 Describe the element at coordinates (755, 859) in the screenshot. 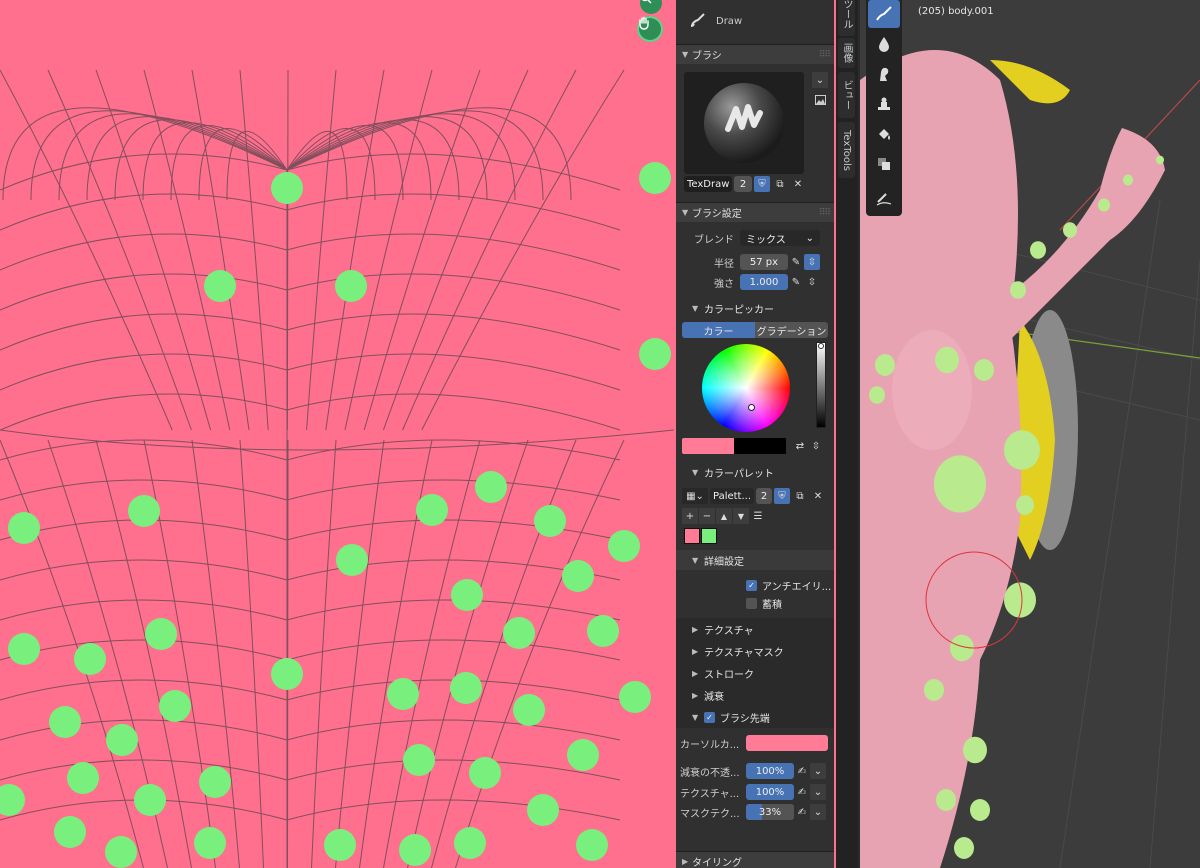

I see `tiling-header: ▶ タイリング` at that location.